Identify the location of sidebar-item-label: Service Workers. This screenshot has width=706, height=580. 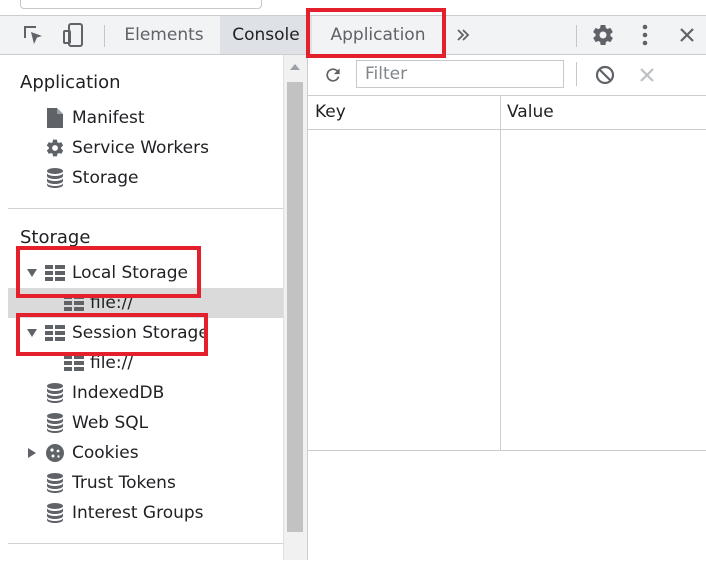
(140, 148).